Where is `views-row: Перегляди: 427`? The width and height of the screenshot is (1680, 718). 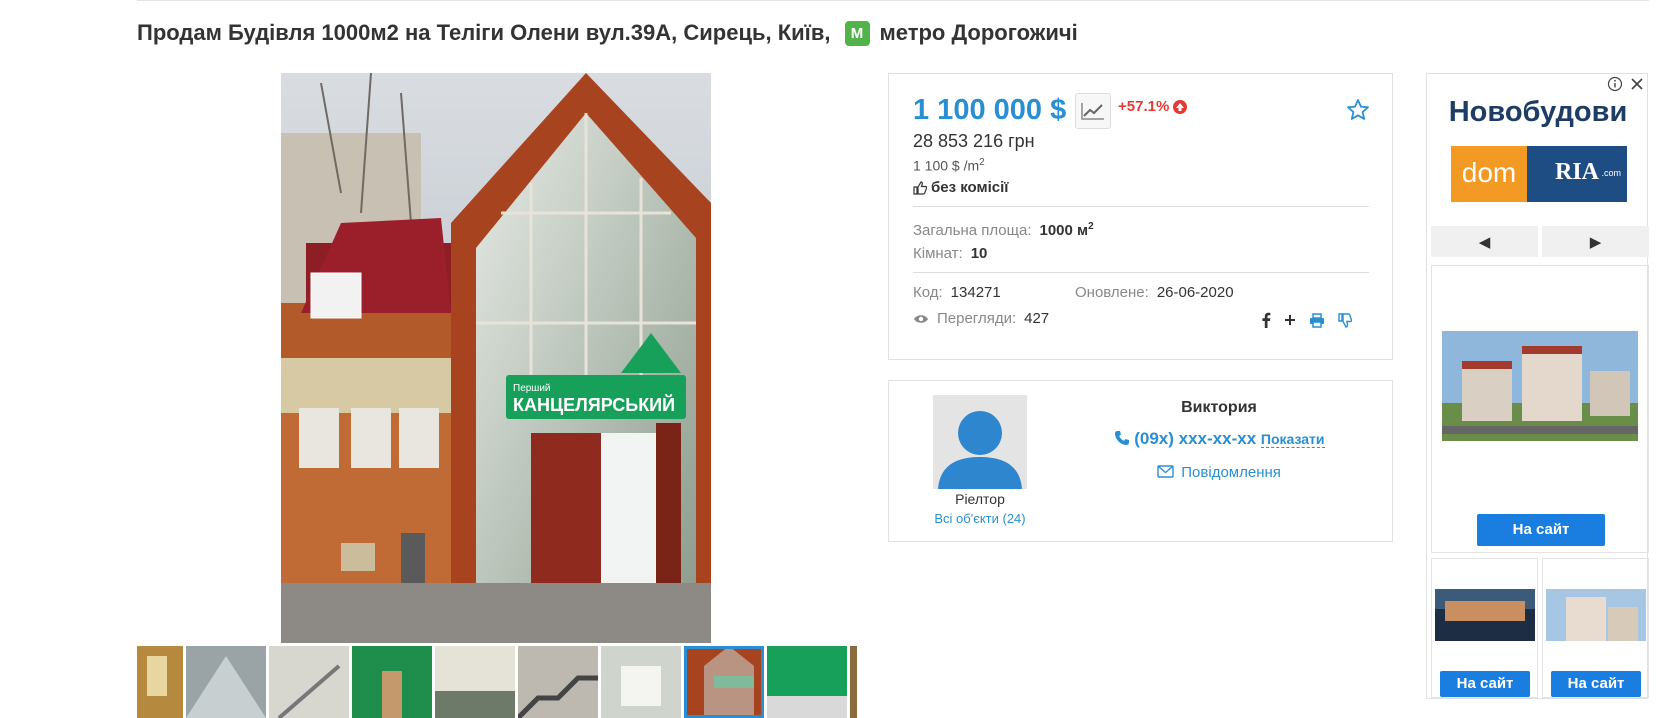
views-row: Перегляди: 427 is located at coordinates (981, 318).